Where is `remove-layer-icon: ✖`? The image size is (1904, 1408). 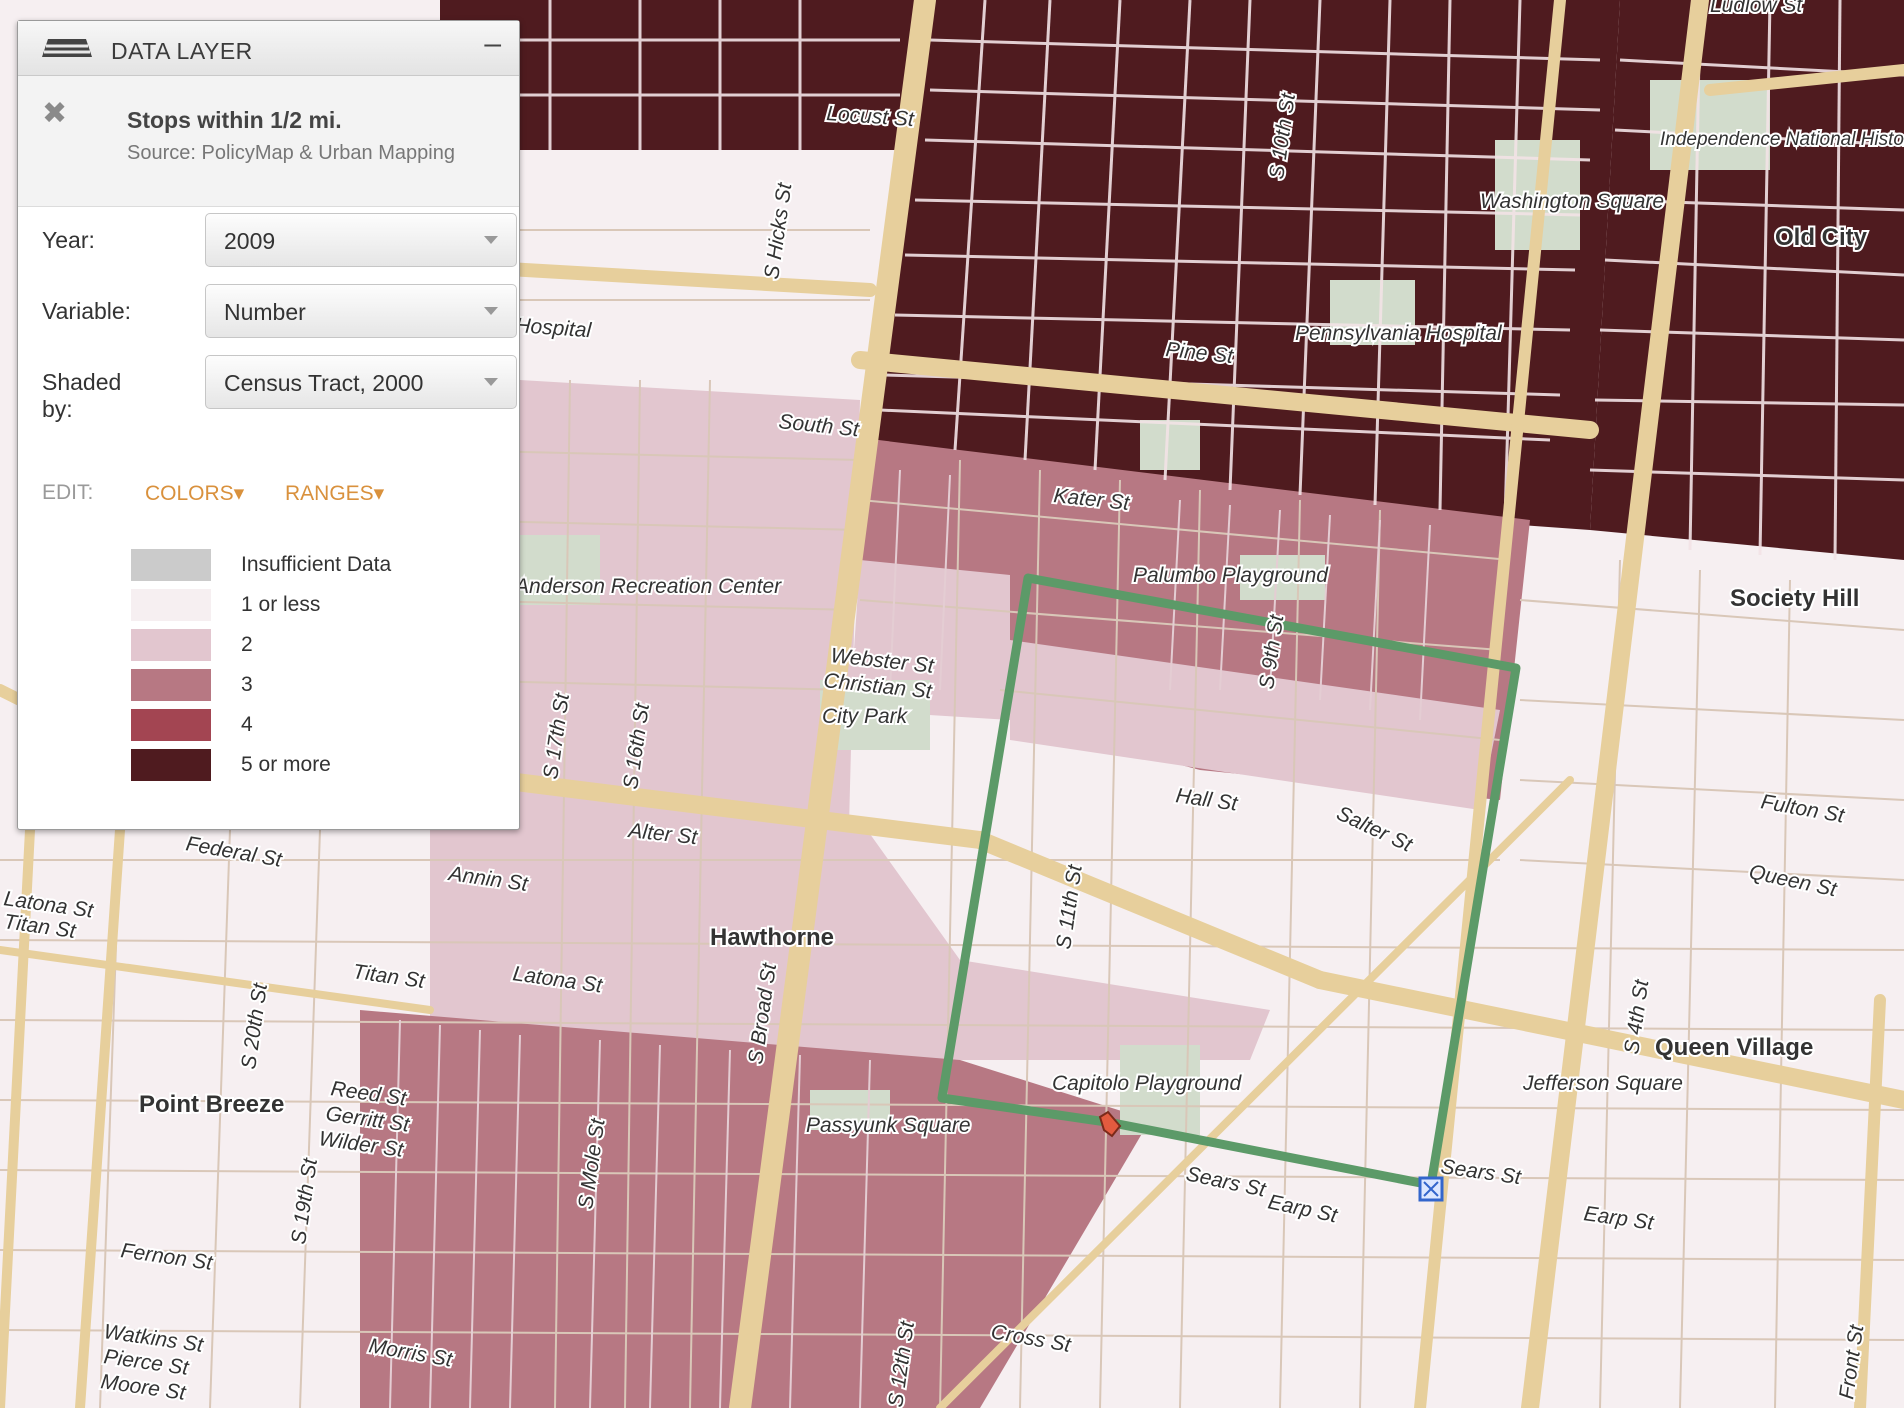 remove-layer-icon: ✖ is located at coordinates (54, 113).